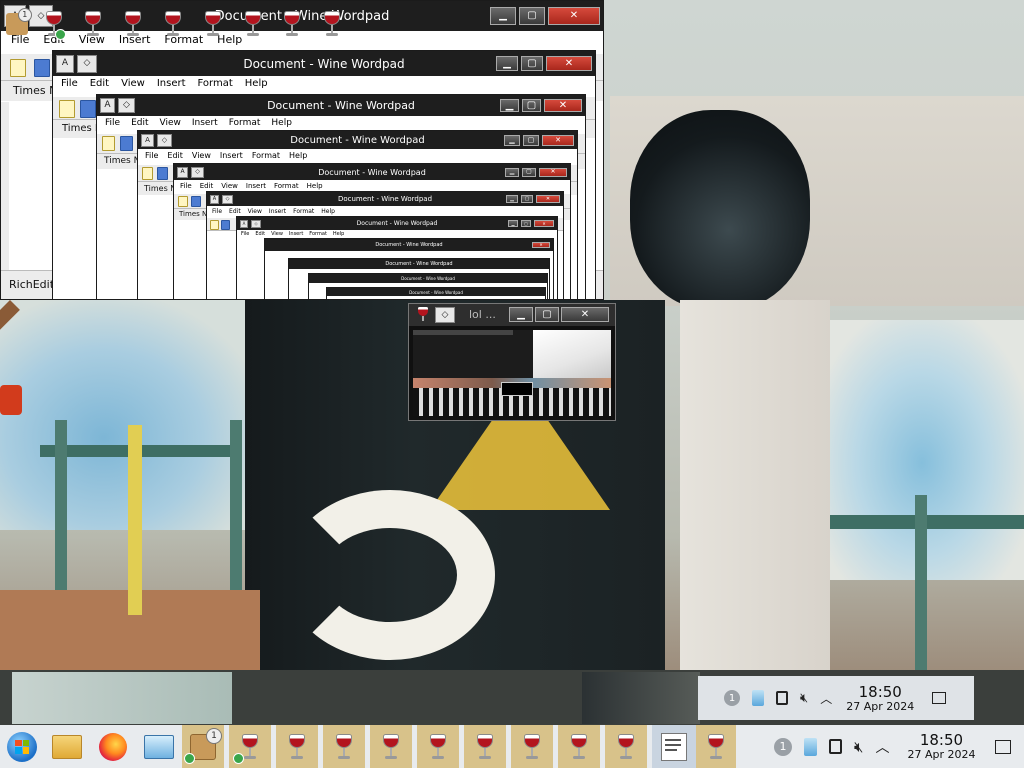 This screenshot has height=768, width=1024. I want to click on notification-count-icon: 1, so click(732, 698).